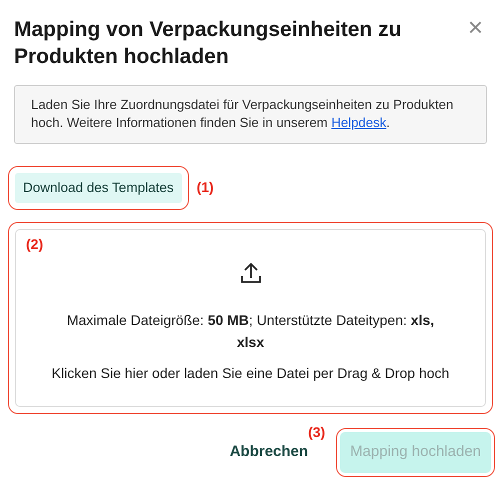 Image resolution: width=501 pixels, height=480 pixels. Describe the element at coordinates (358, 122) in the screenshot. I see `helpdesk-link: Helpdesk` at that location.